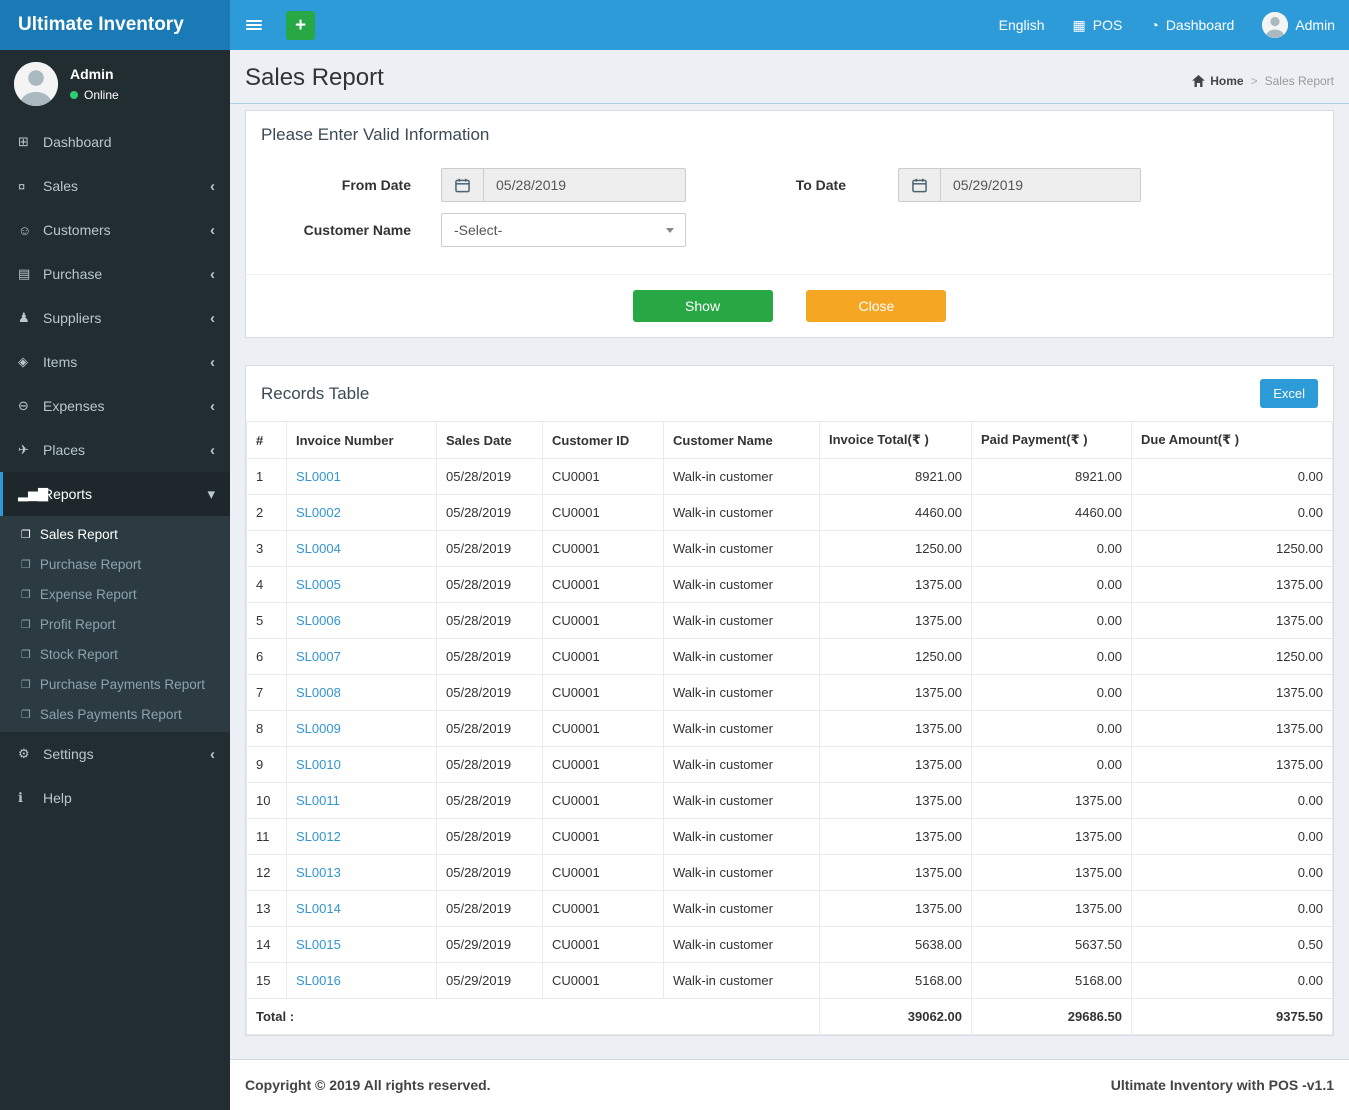 This screenshot has height=1110, width=1349. Describe the element at coordinates (895, 944) in the screenshot. I see `invoice-total-cell: 5638.00` at that location.